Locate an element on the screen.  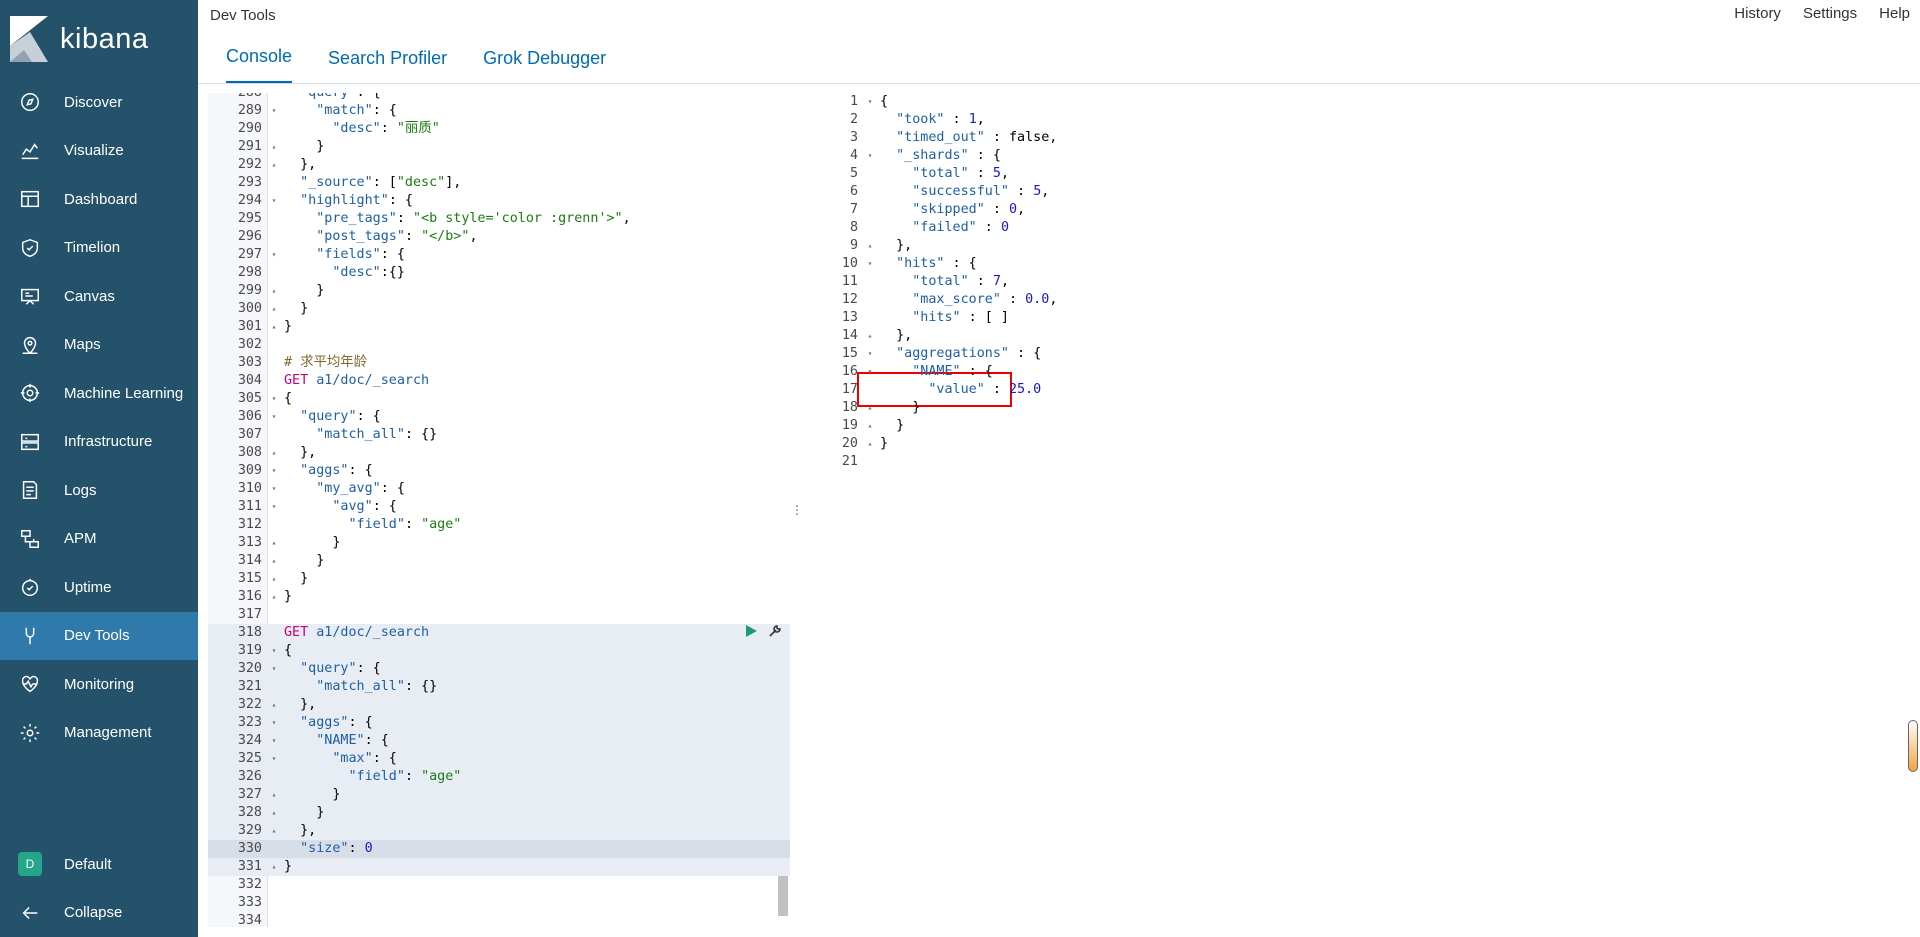
code-line: 325 ▾ "max": { is located at coordinates (499, 759).